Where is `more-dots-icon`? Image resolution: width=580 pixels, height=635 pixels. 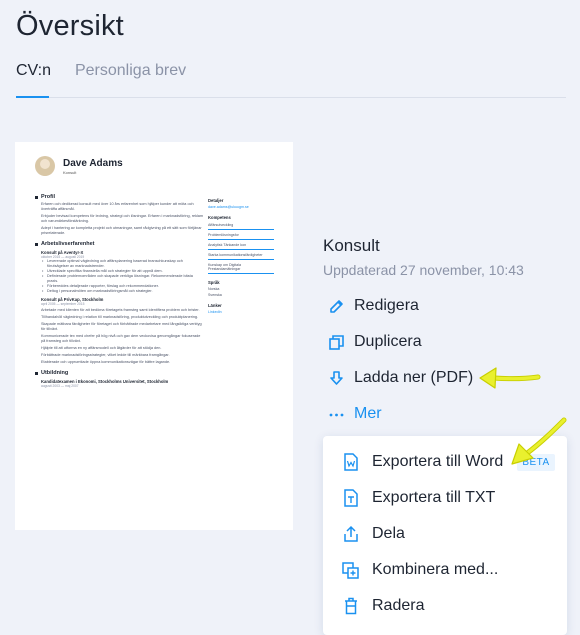
more-dots-icon is located at coordinates (336, 414).